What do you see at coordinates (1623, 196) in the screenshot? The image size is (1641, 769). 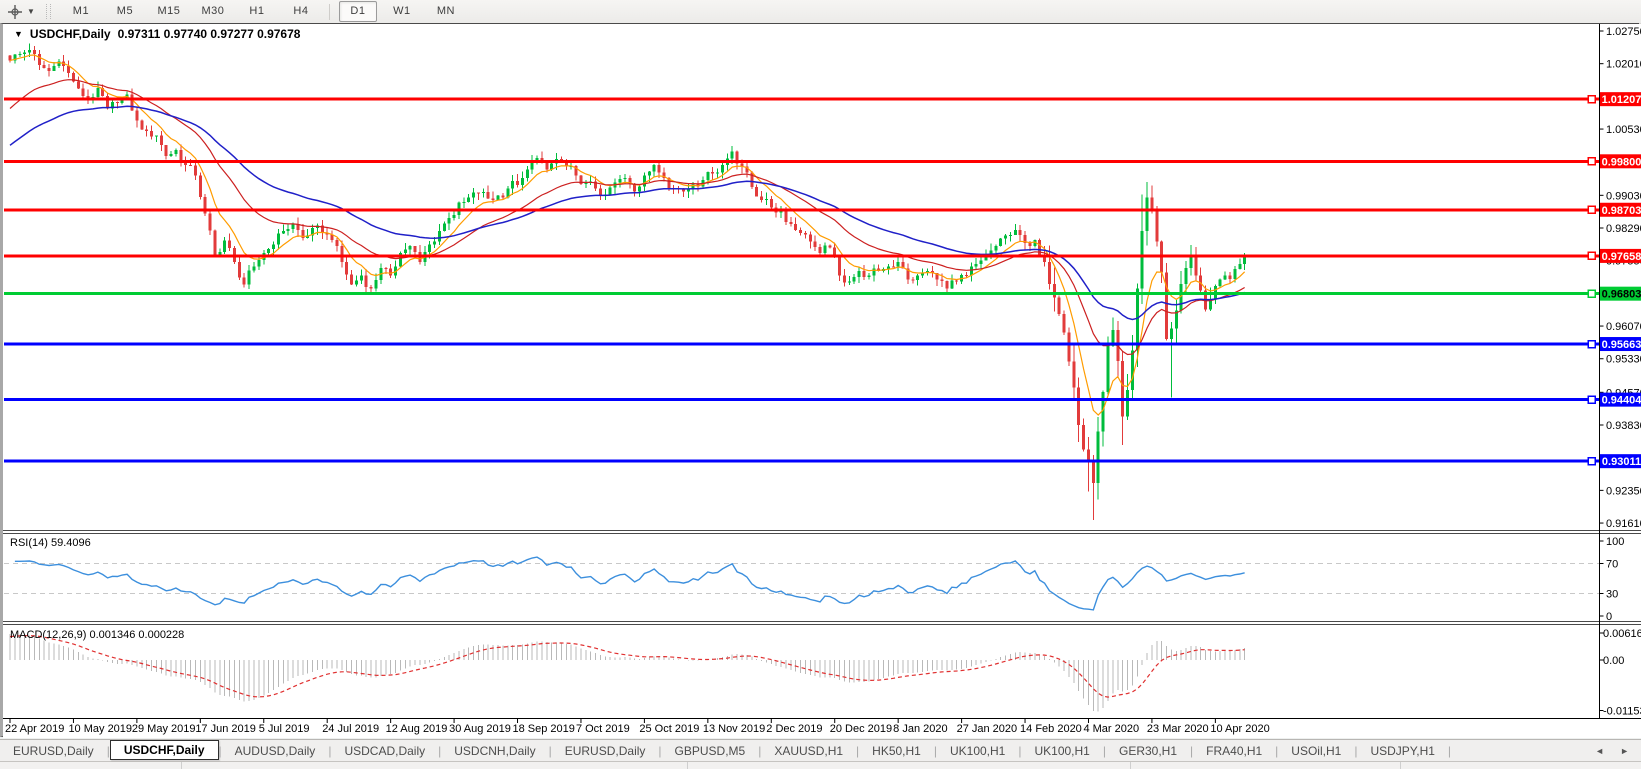 I see `svg-text: 0.99030` at bounding box center [1623, 196].